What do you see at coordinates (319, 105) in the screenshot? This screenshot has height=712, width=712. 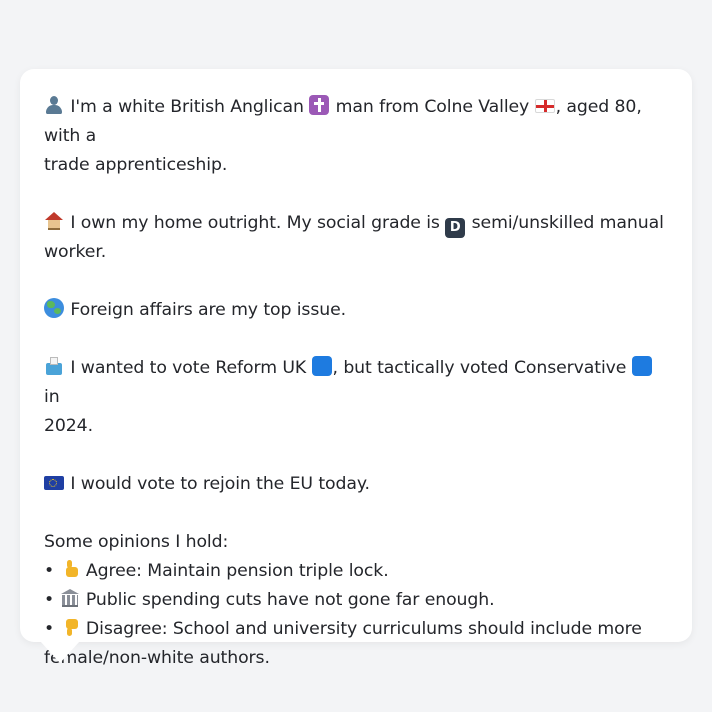 I see `latin-cross-icon` at bounding box center [319, 105].